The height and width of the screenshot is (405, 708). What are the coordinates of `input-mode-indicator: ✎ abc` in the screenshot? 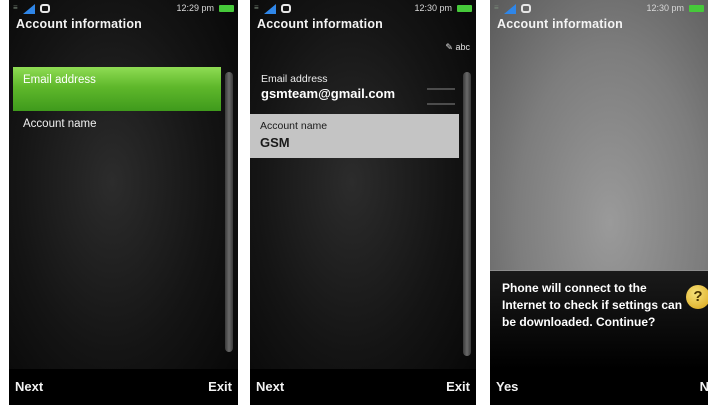 It's located at (457, 47).